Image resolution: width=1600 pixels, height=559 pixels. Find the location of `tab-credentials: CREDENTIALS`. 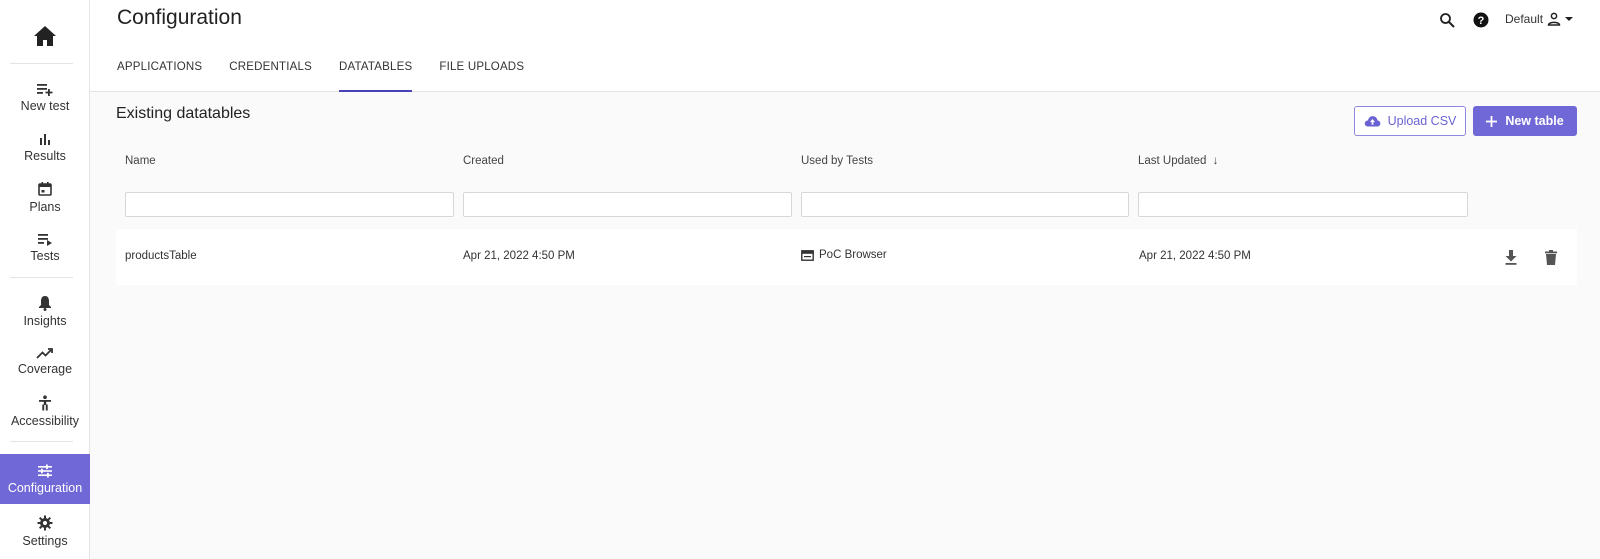

tab-credentials: CREDENTIALS is located at coordinates (270, 73).